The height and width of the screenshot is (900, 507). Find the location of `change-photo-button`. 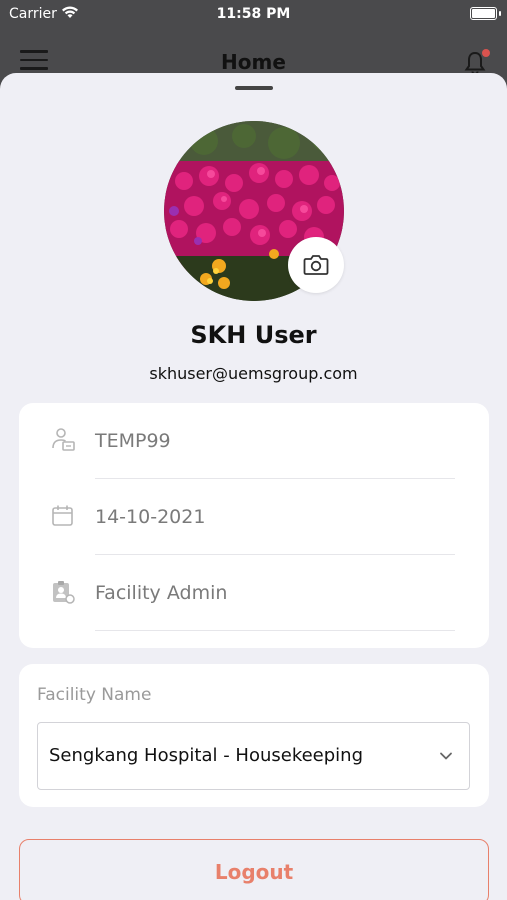

change-photo-button is located at coordinates (316, 265).